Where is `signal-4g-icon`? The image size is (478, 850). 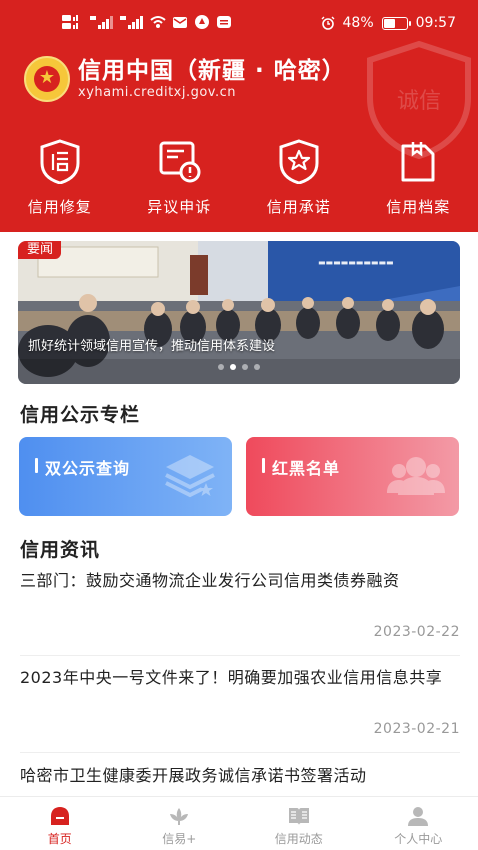 signal-4g-icon is located at coordinates (131, 22).